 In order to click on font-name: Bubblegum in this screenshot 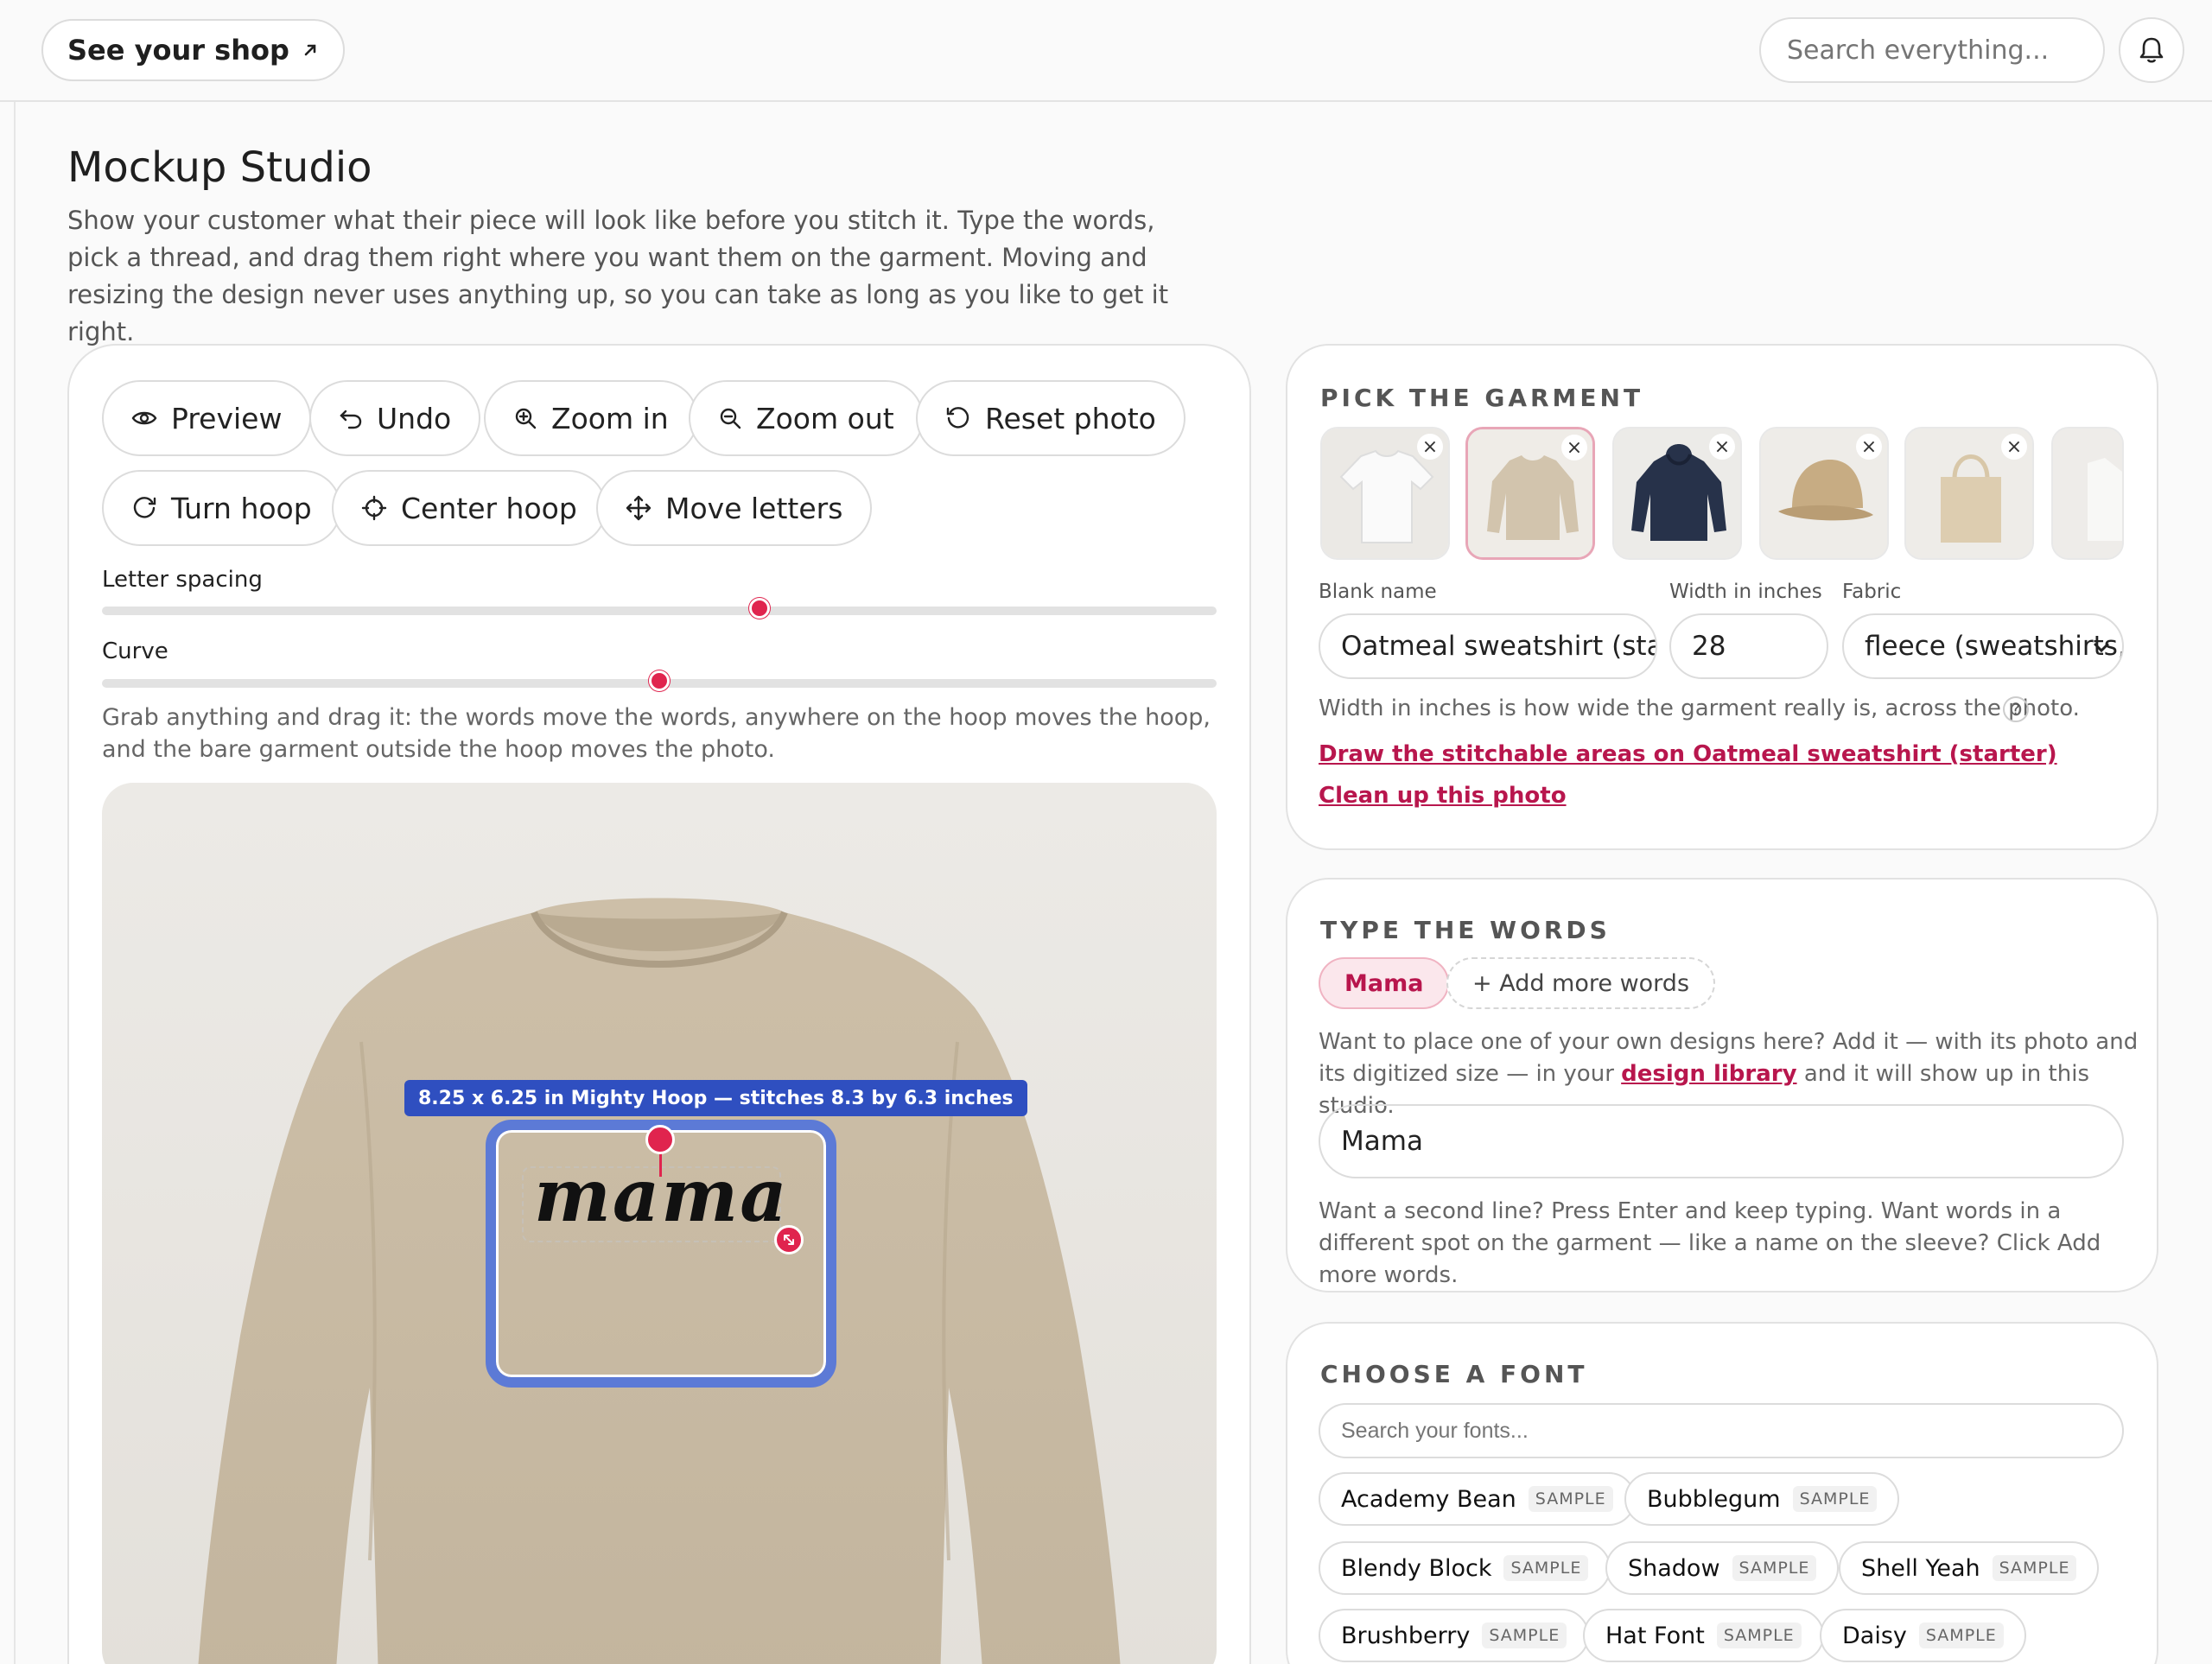, I will do `click(1714, 1499)`.